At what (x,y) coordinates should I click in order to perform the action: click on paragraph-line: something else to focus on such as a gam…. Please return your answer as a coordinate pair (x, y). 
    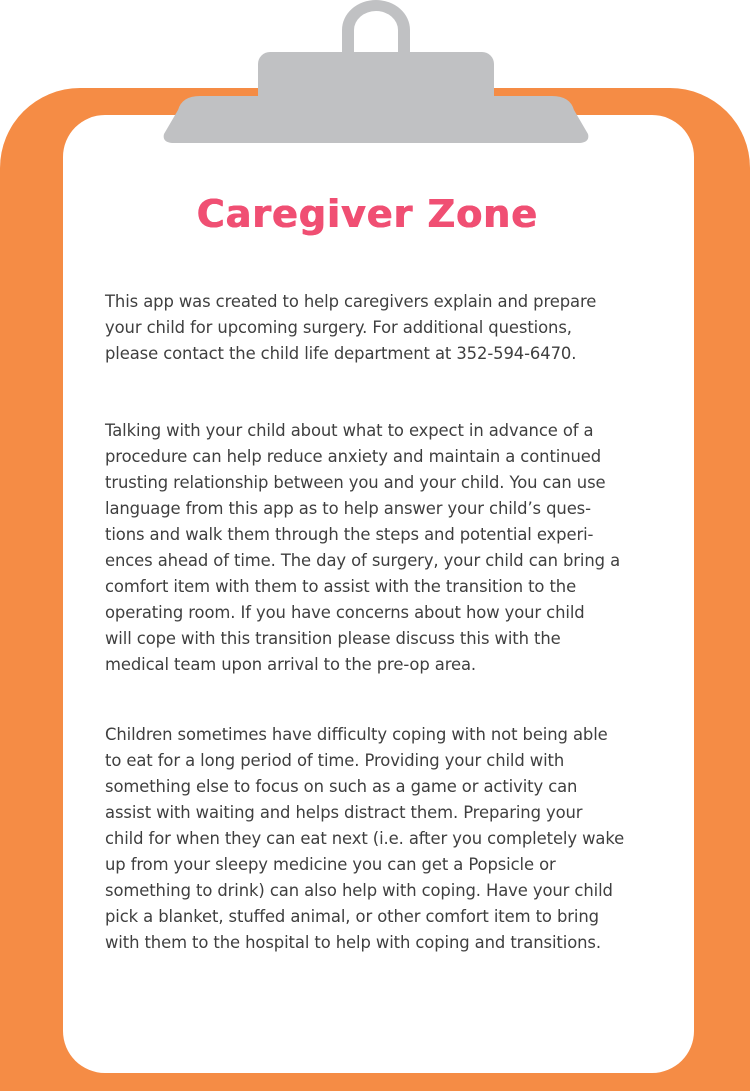
    Looking at the image, I should click on (341, 786).